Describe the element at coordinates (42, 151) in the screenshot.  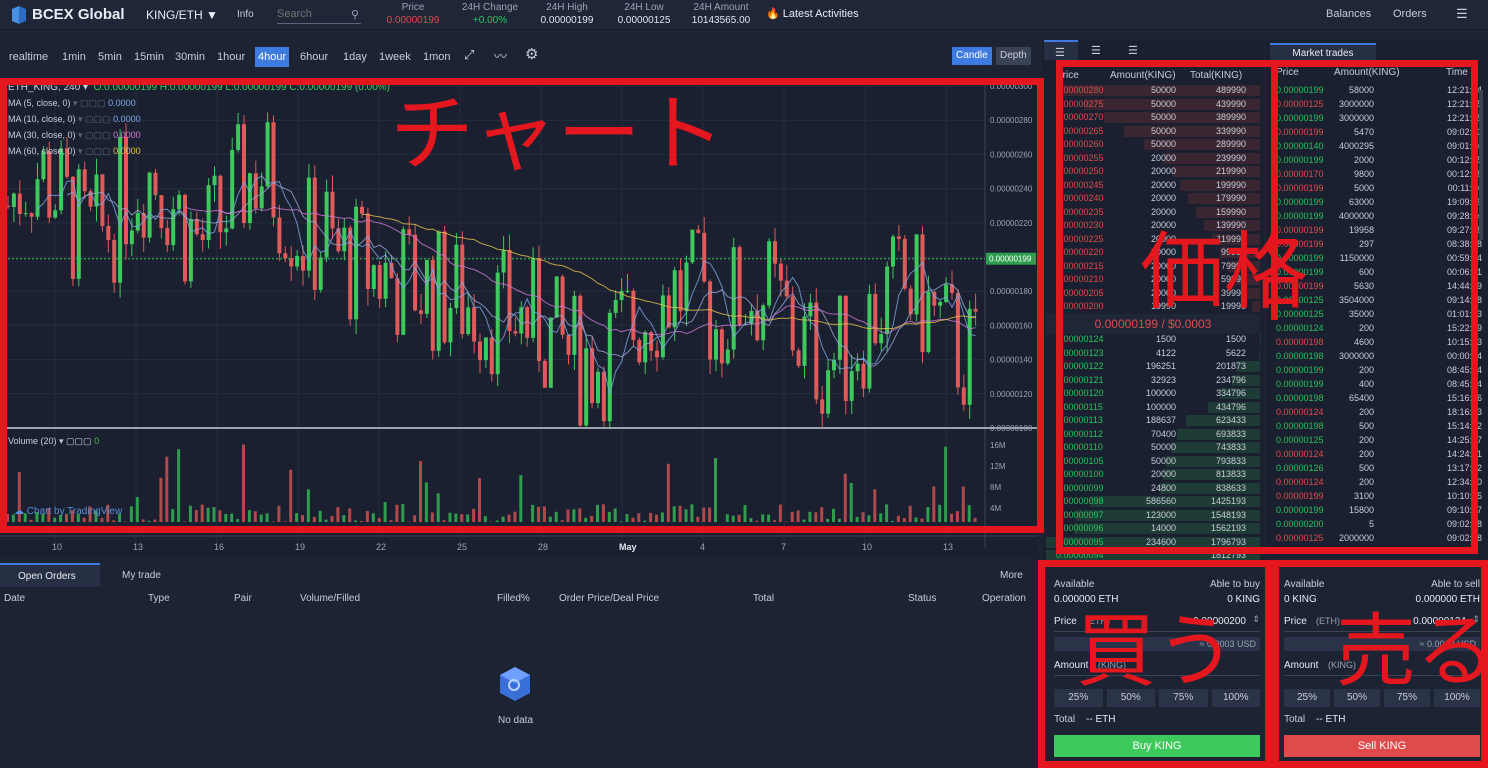
I see `indicator-label-3: MA (60, close, 0)` at that location.